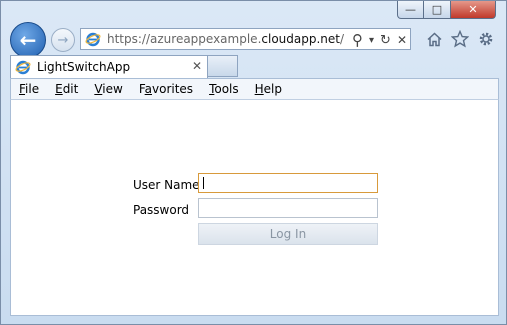 This screenshot has width=507, height=325. Describe the element at coordinates (410, 10) in the screenshot. I see `minimize-button: —` at that location.